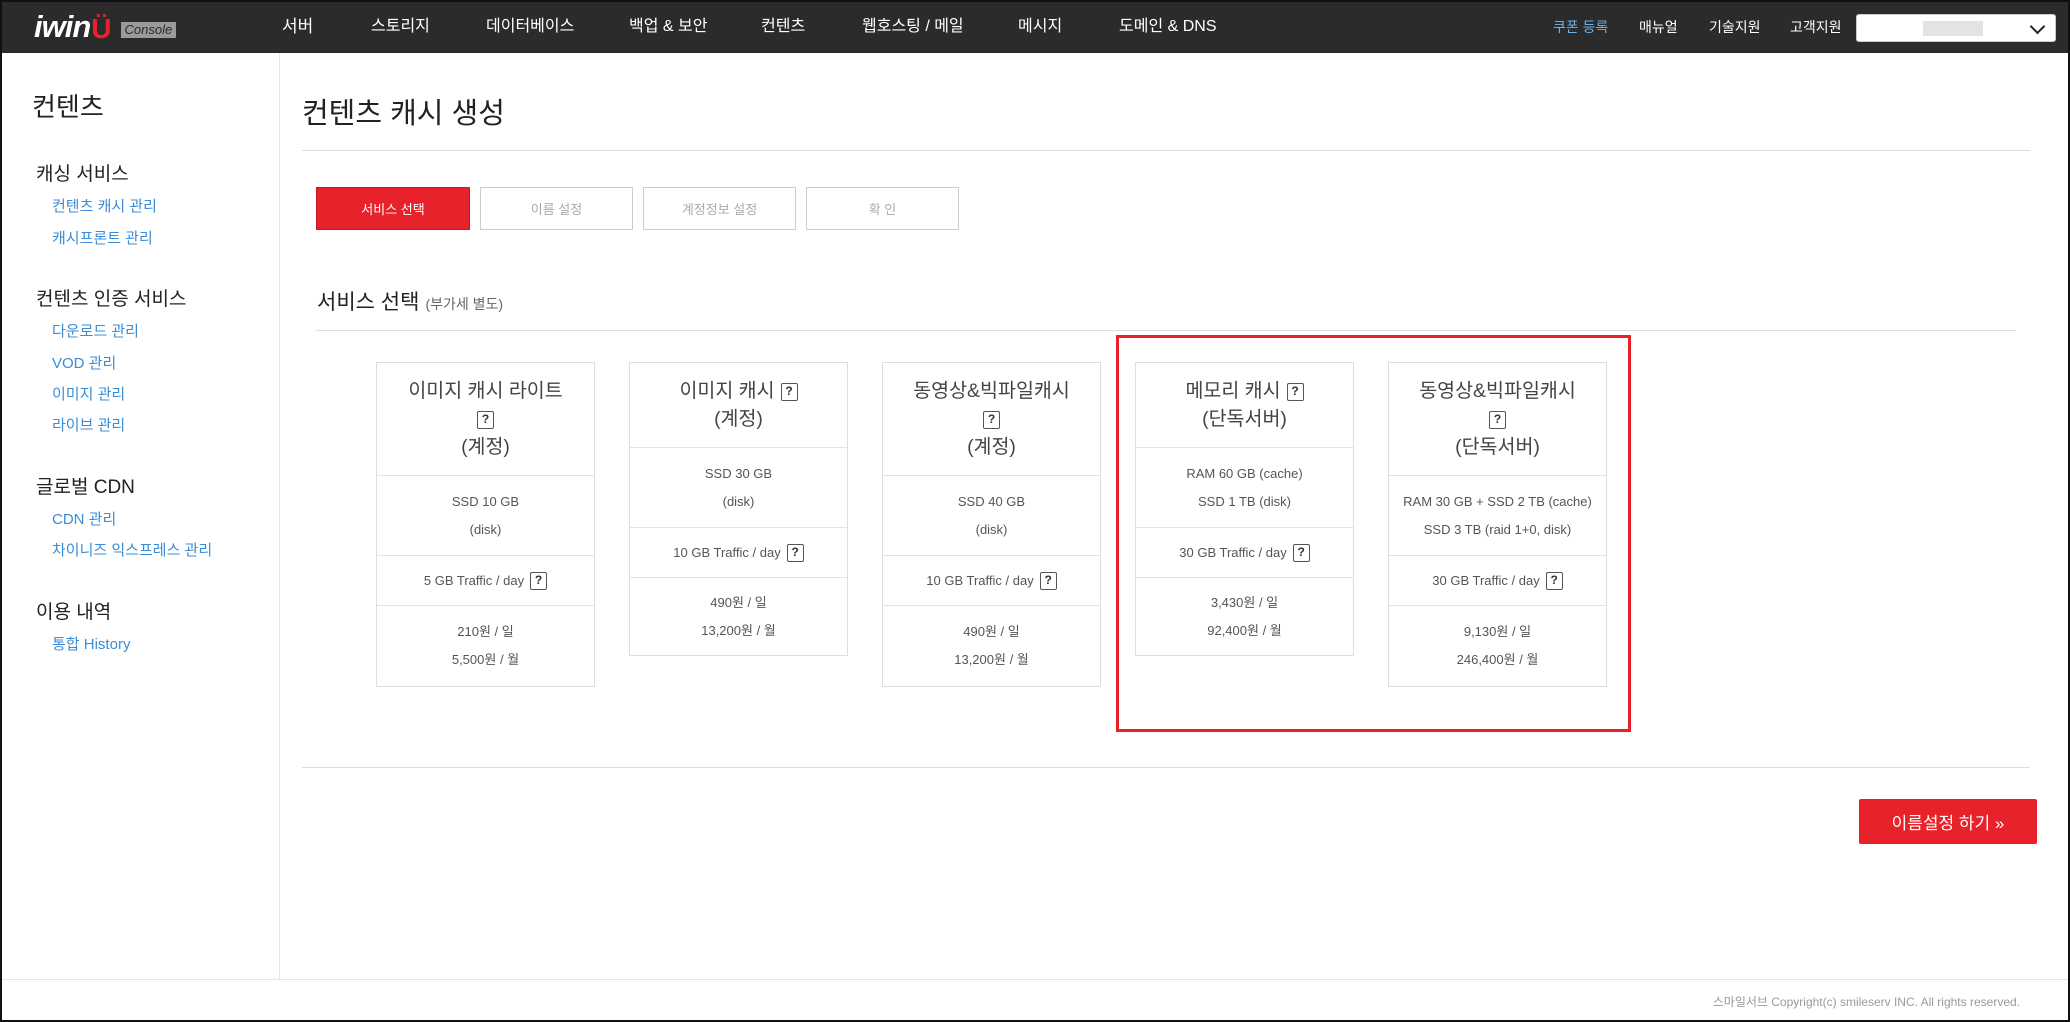 The image size is (2070, 1022). I want to click on step-service-select: 서비스 선택, so click(393, 208).